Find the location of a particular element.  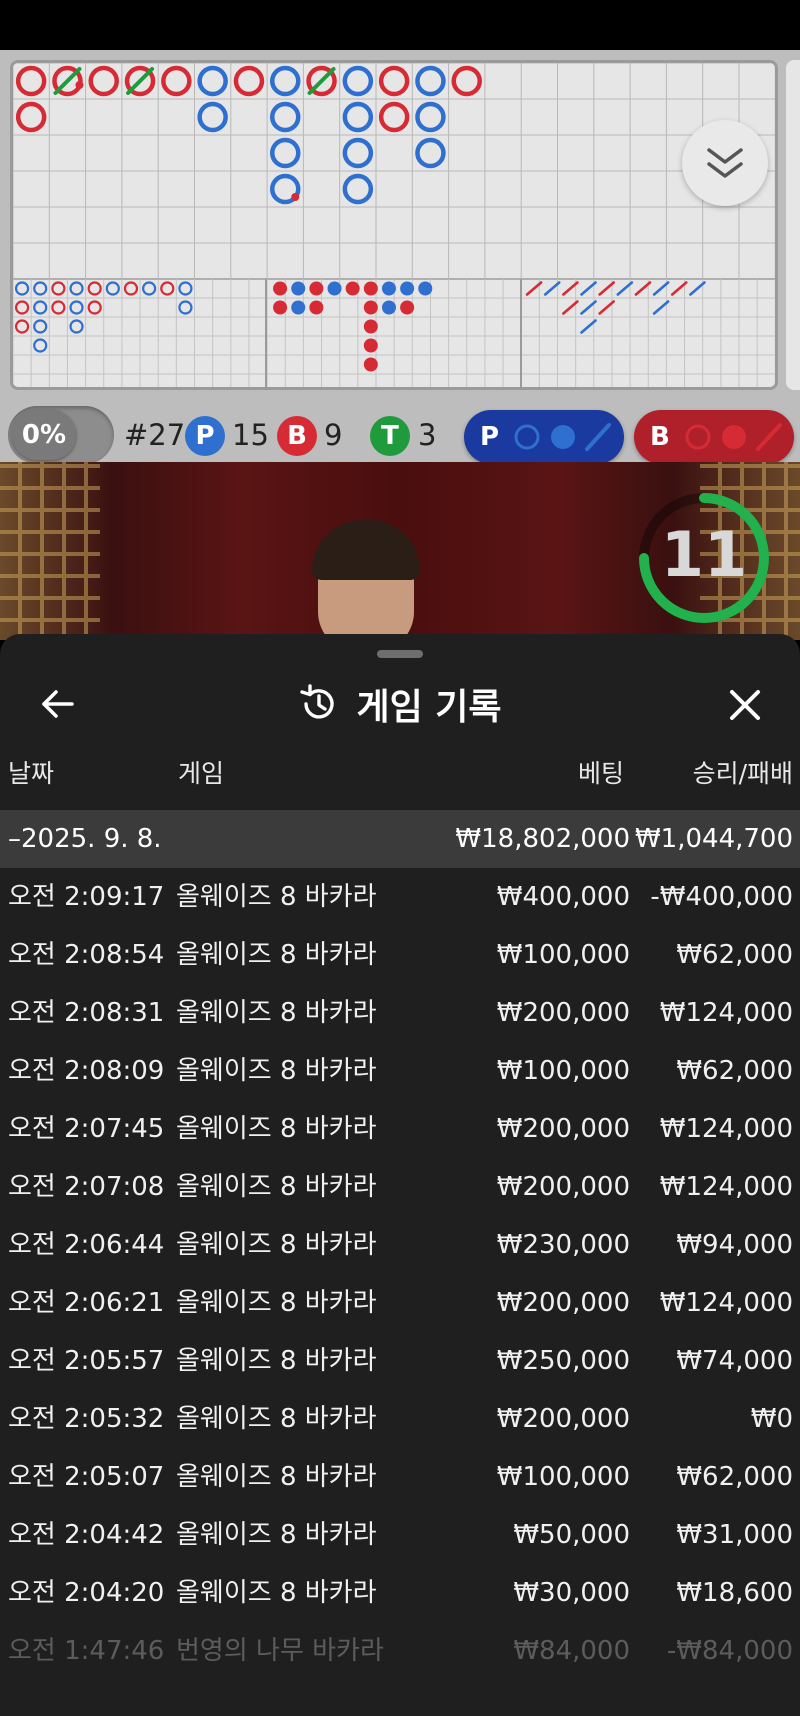

round-number: #27 is located at coordinates (155, 435).